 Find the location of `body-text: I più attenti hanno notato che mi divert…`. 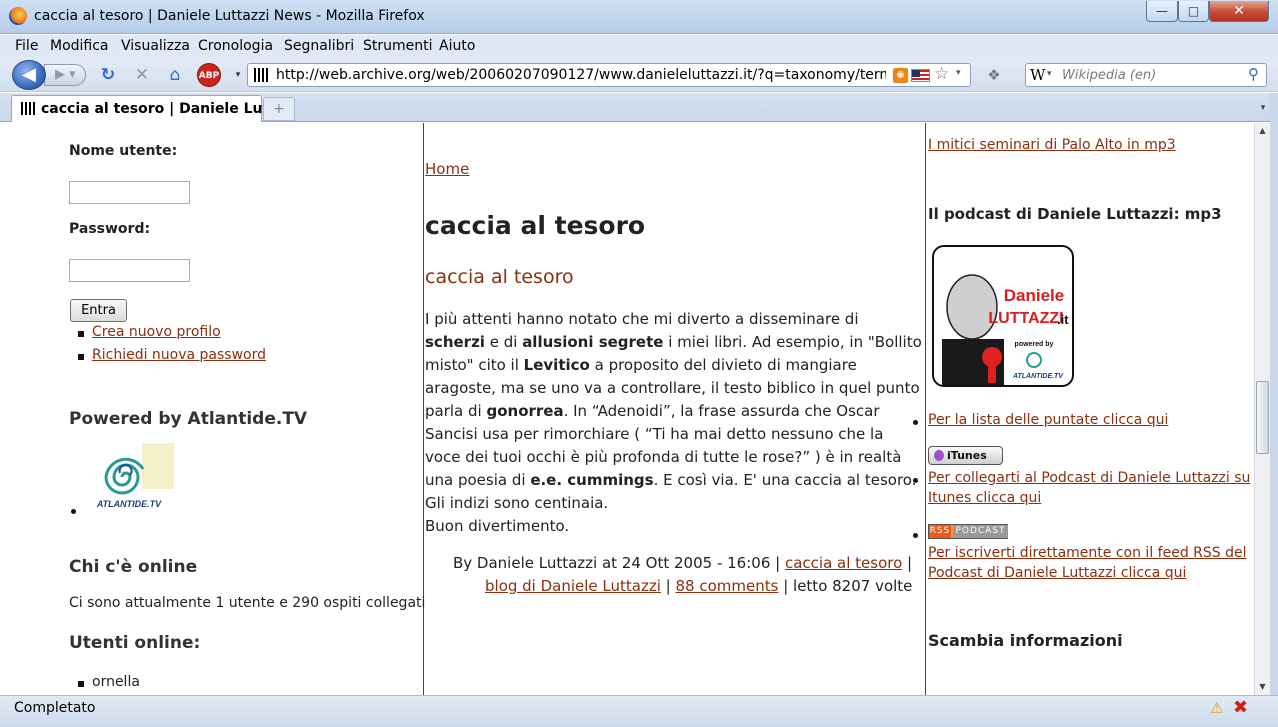

body-text: I più attenti hanno notato che mi divert… is located at coordinates (642, 319).